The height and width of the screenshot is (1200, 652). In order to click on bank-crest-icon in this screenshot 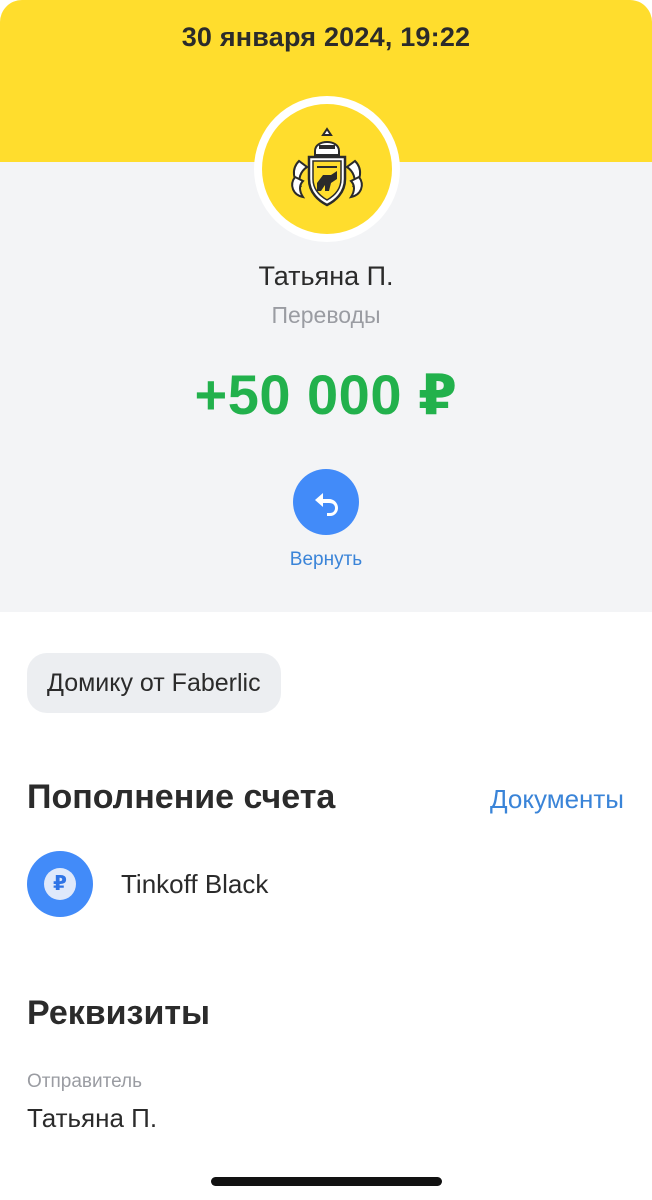, I will do `click(327, 169)`.